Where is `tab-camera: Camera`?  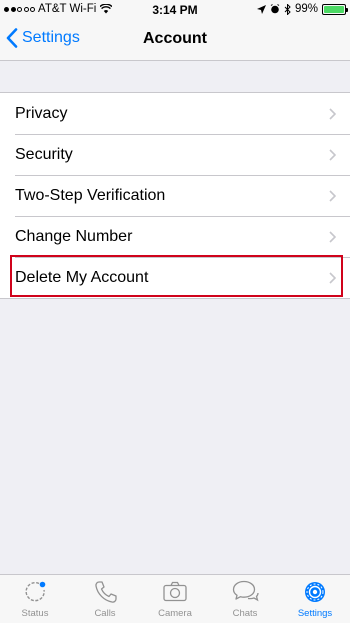
tab-camera: Camera is located at coordinates (175, 599).